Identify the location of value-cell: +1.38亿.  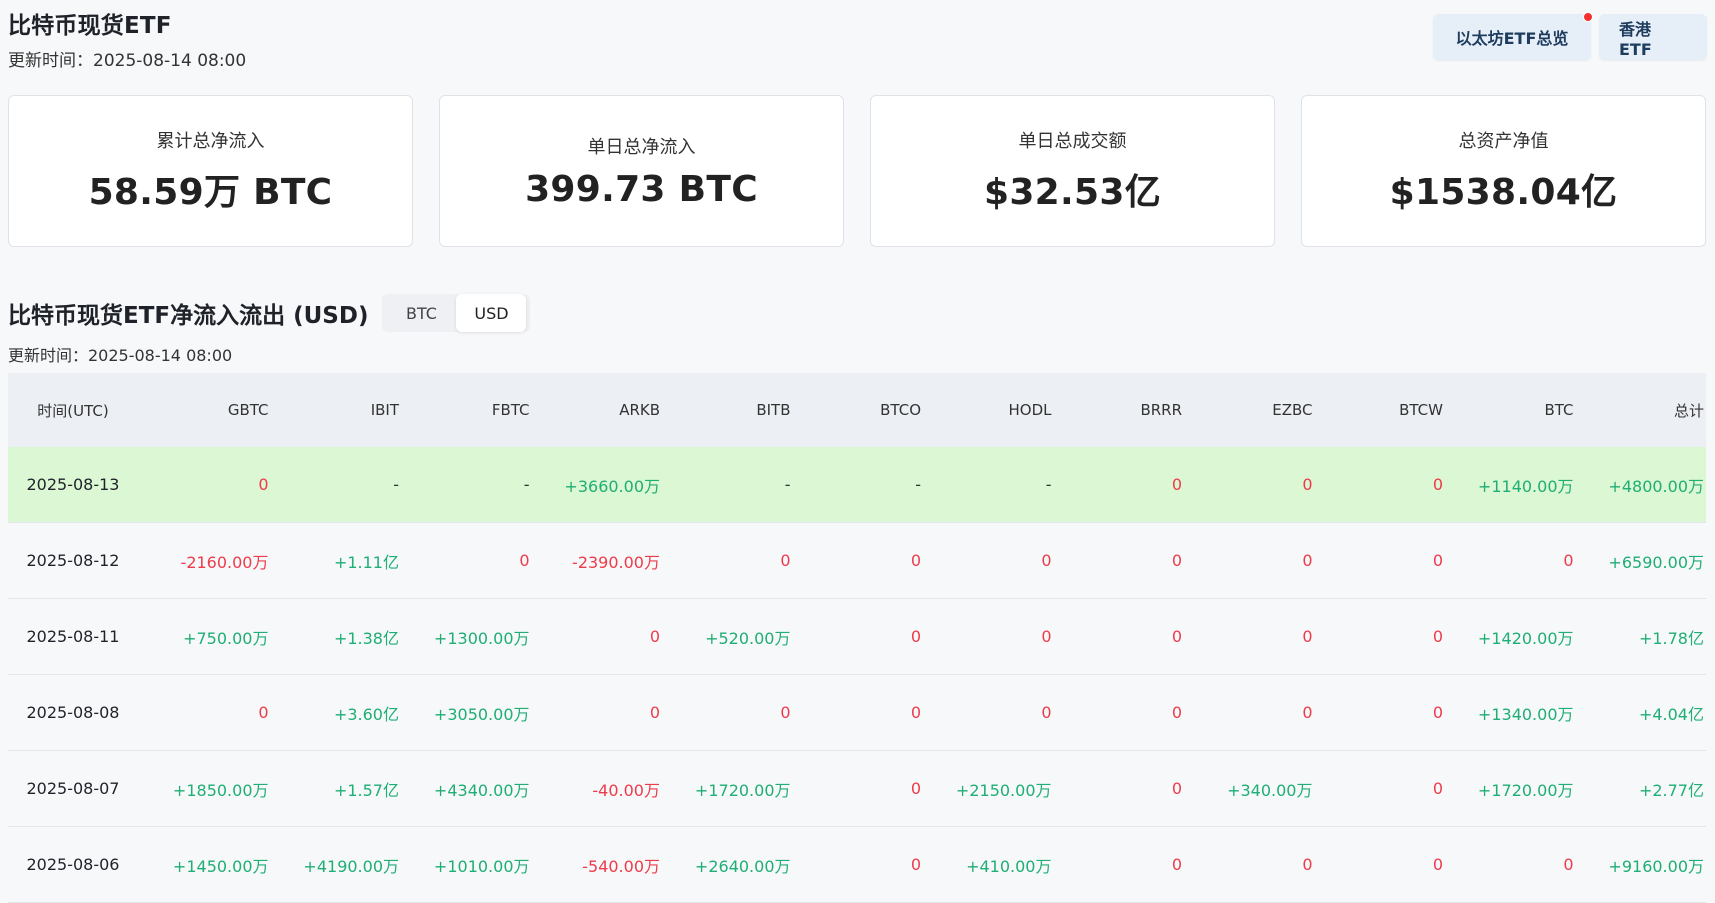
(366, 638).